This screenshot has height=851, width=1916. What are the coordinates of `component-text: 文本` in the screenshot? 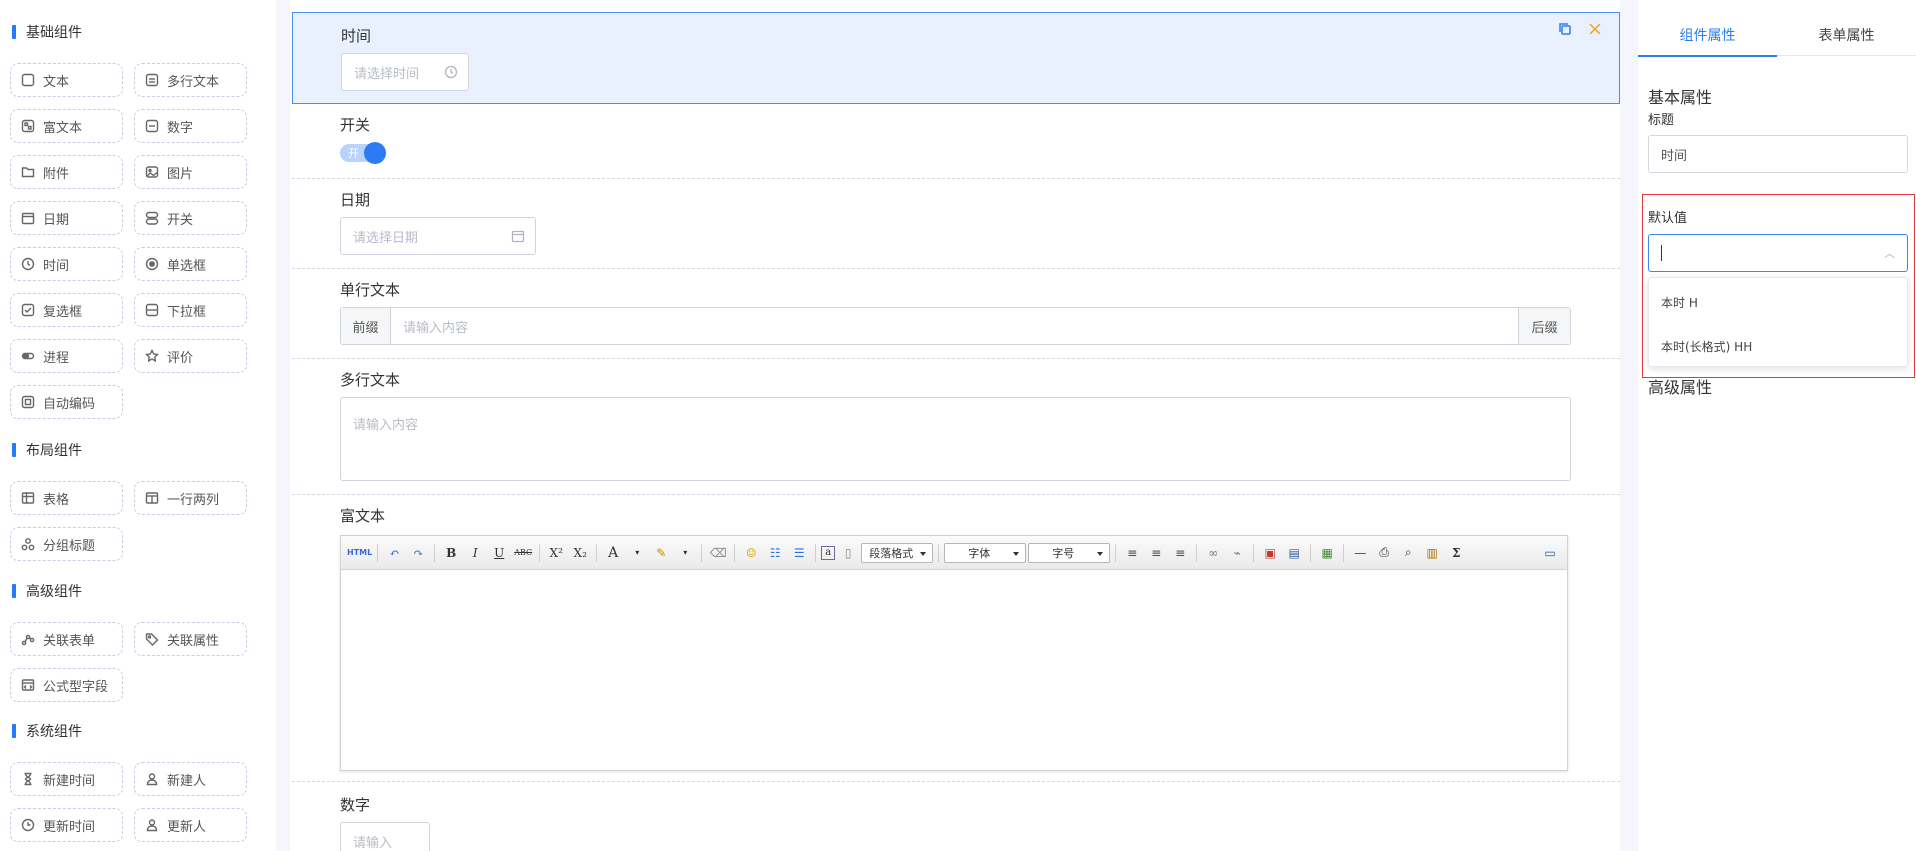 It's located at (66, 80).